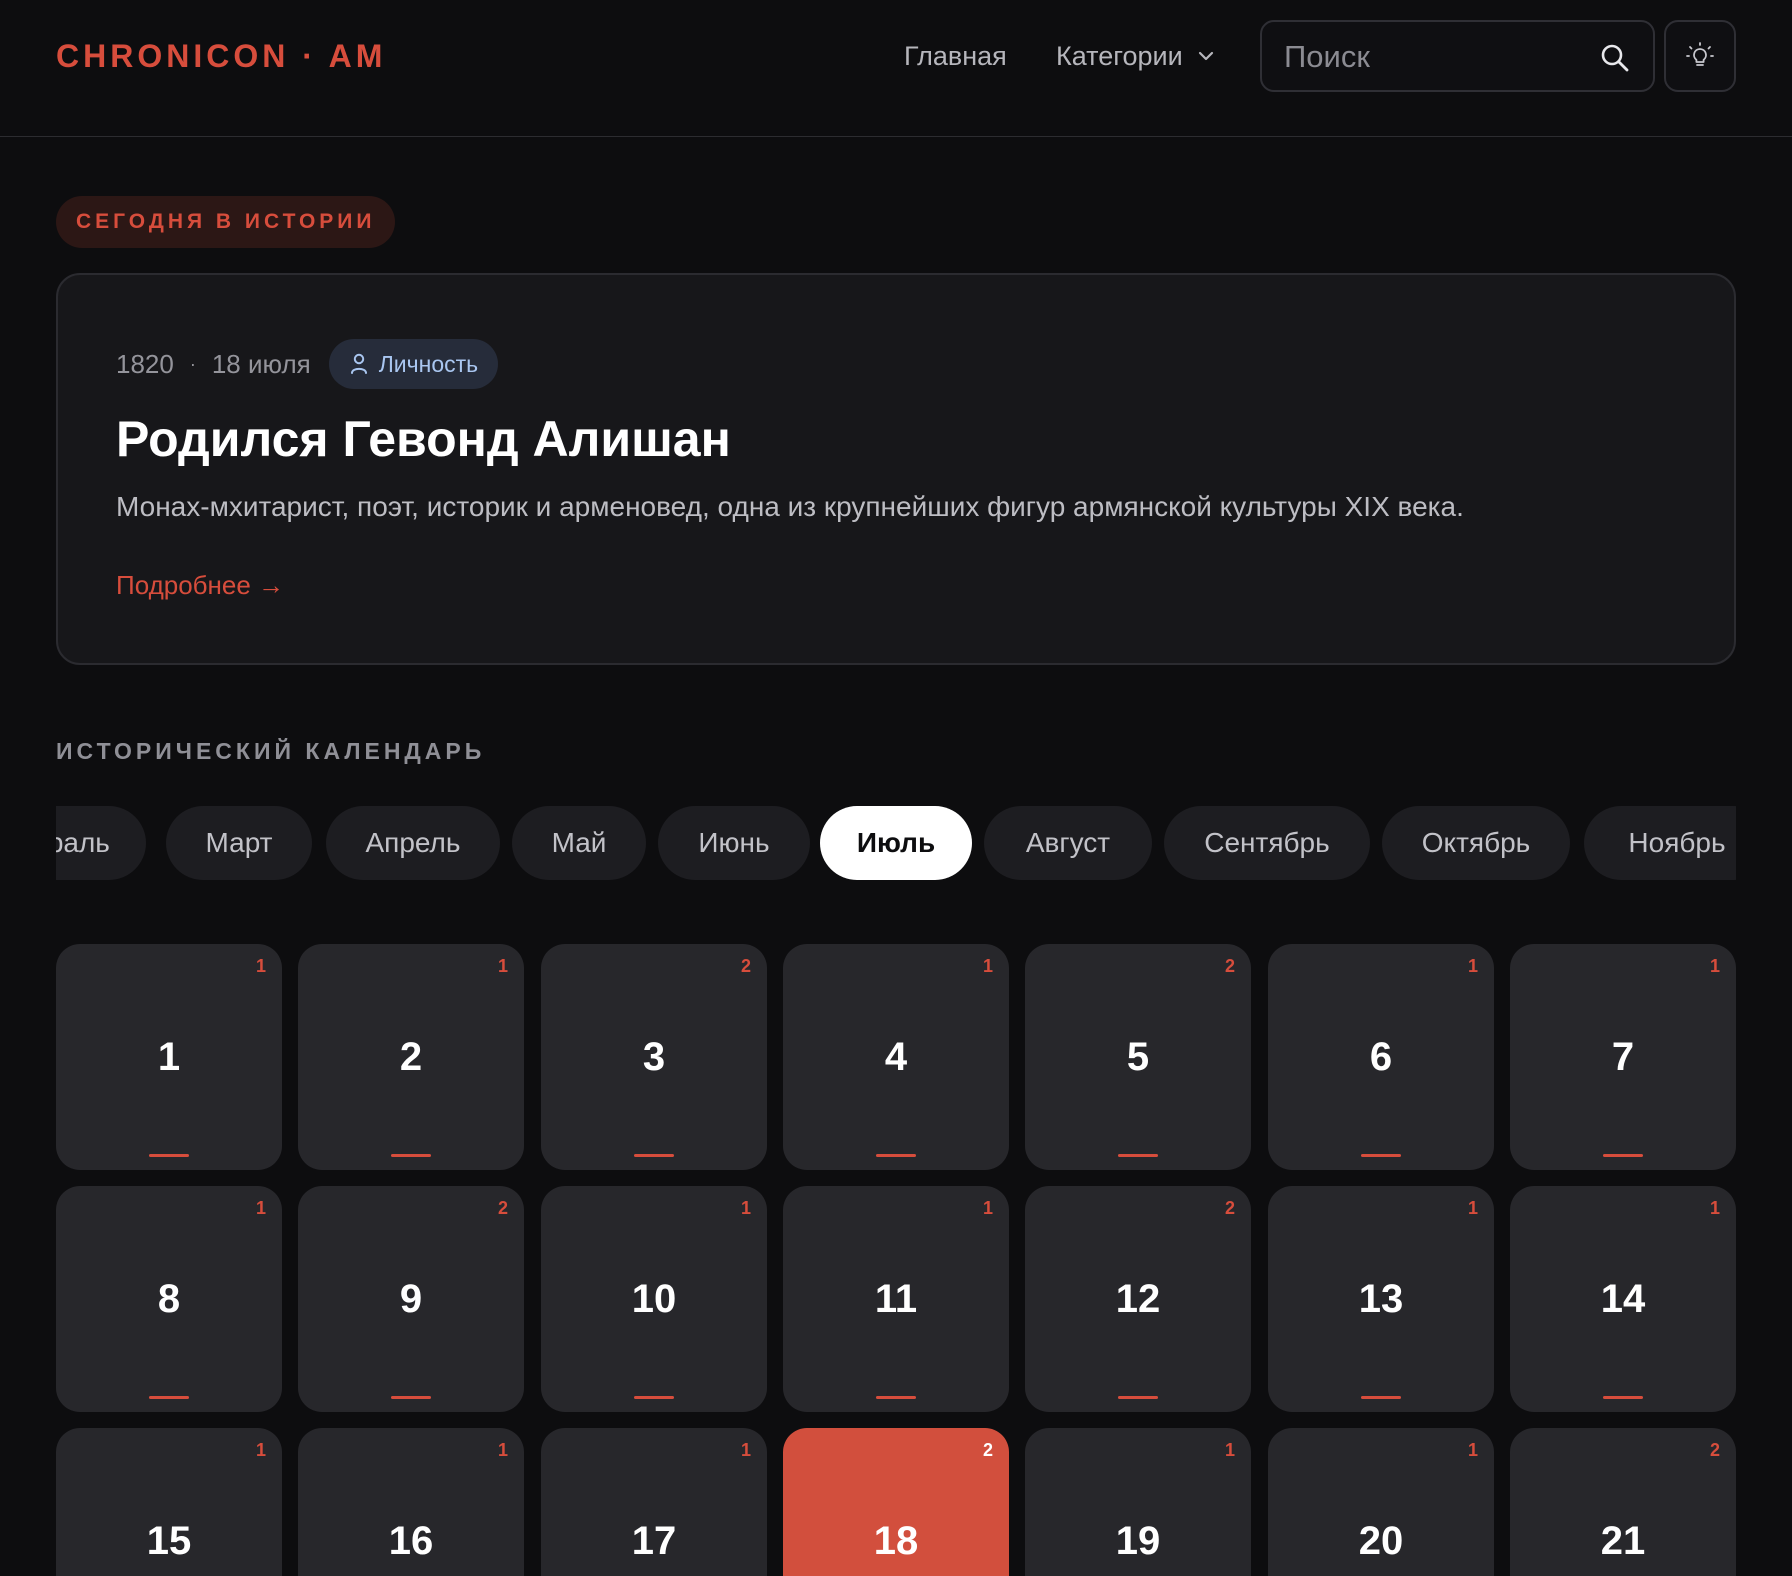 Image resolution: width=1792 pixels, height=1576 pixels. Describe the element at coordinates (221, 56) in the screenshot. I see `site-logo: CHRONICON · AM` at that location.